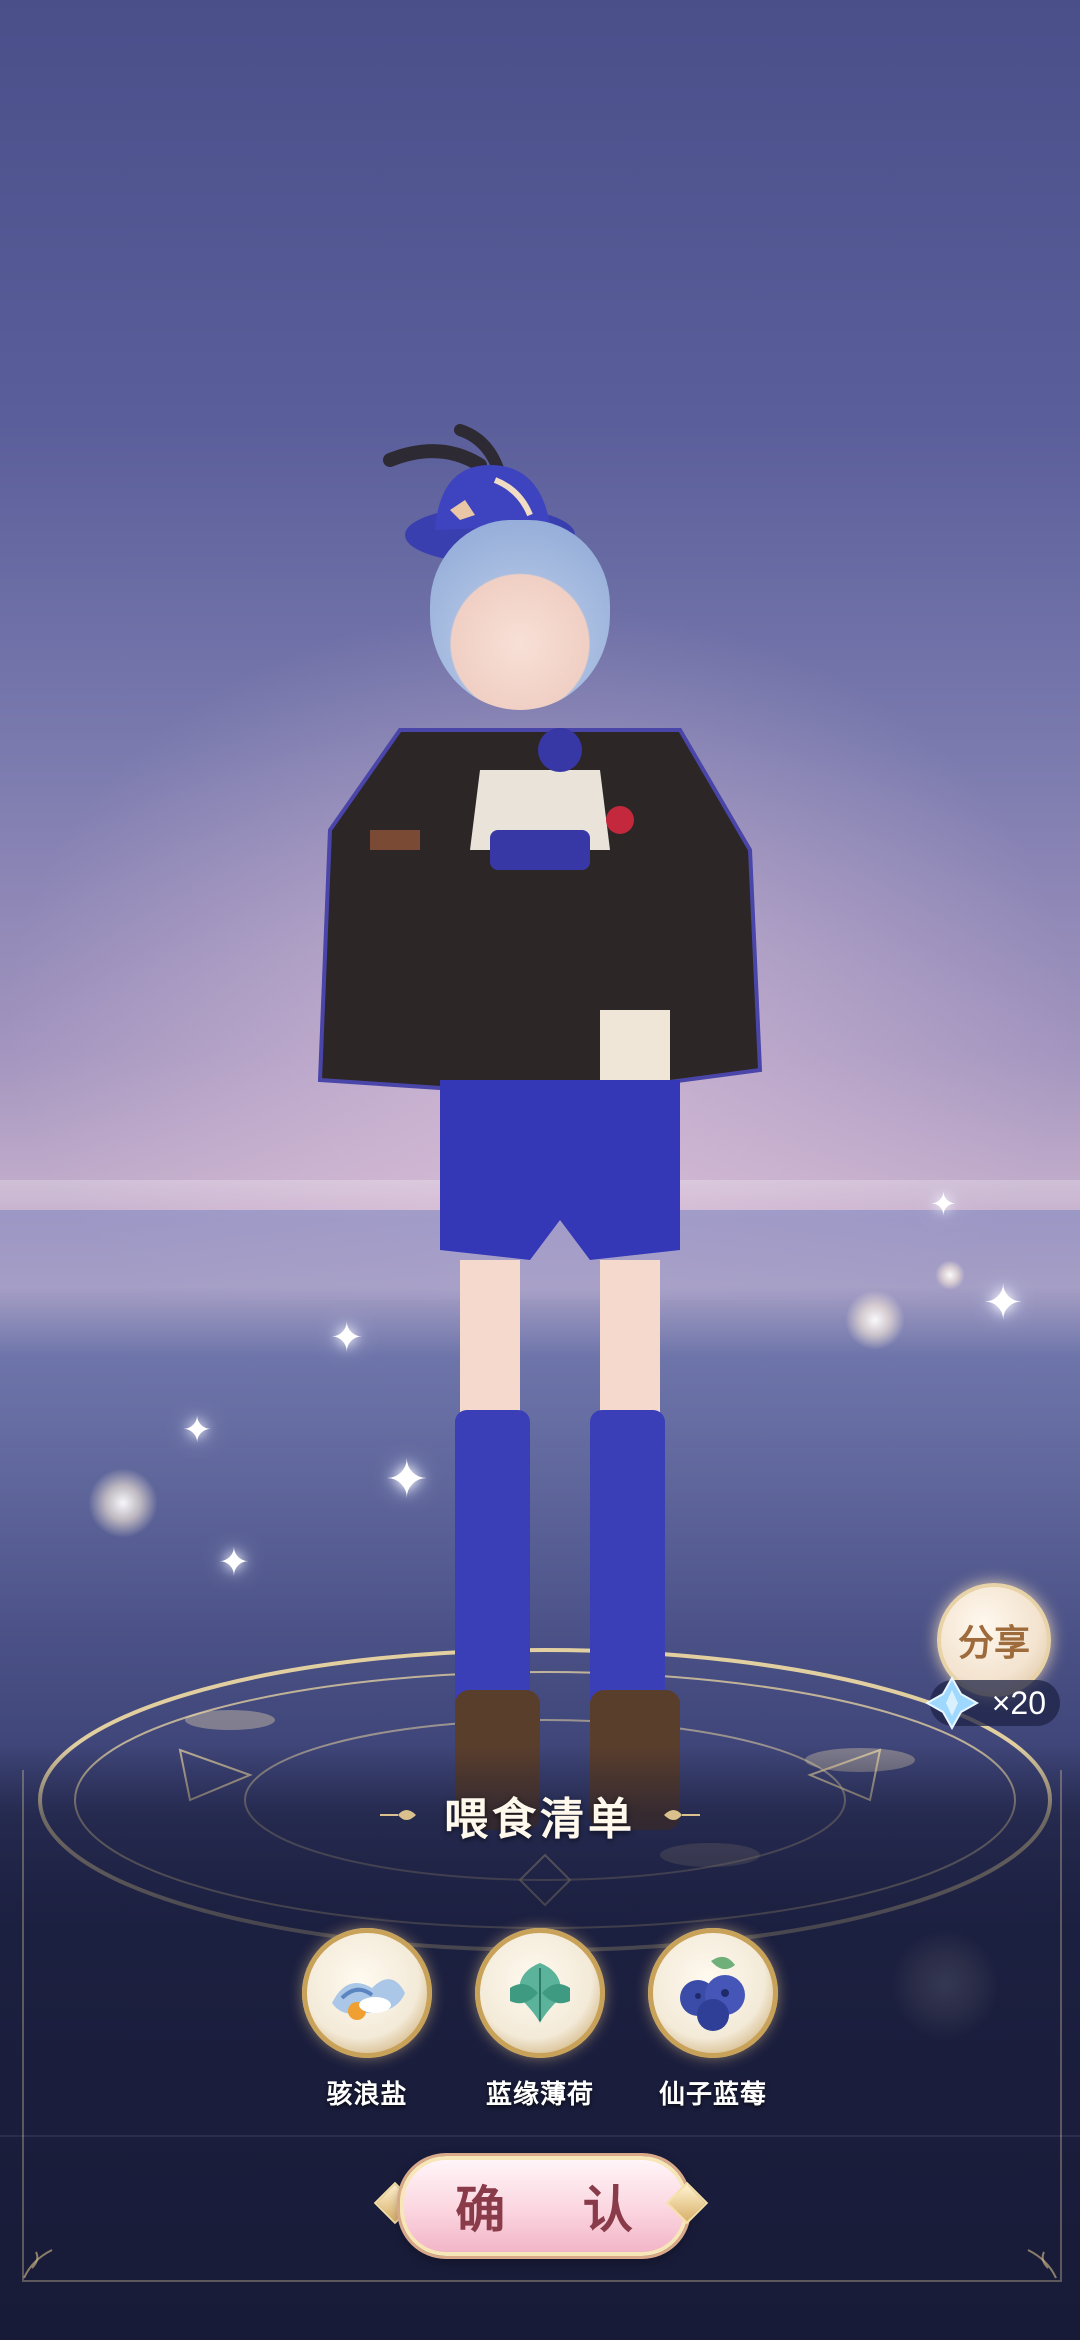 This screenshot has width=1080, height=2340. Describe the element at coordinates (540, 1819) in the screenshot. I see `feed-list-title: 喂食清单` at that location.